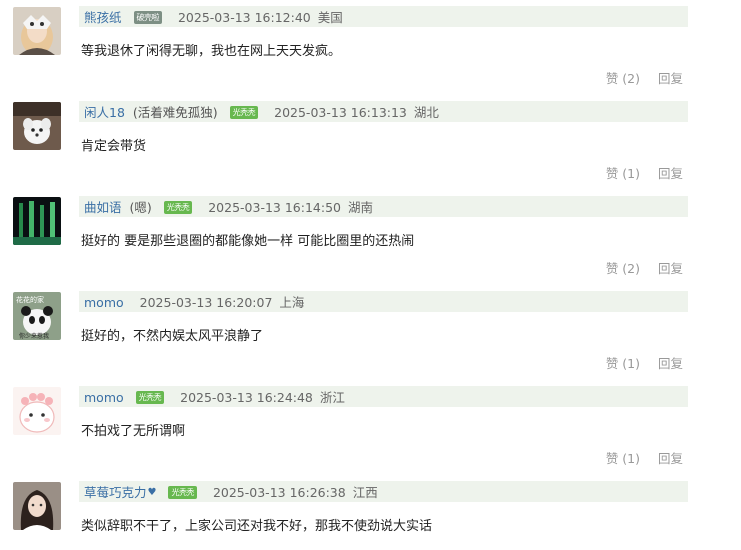 Image resolution: width=741 pixels, height=550 pixels. I want to click on avatar: 花花的家 你少来惹我, so click(37, 316).